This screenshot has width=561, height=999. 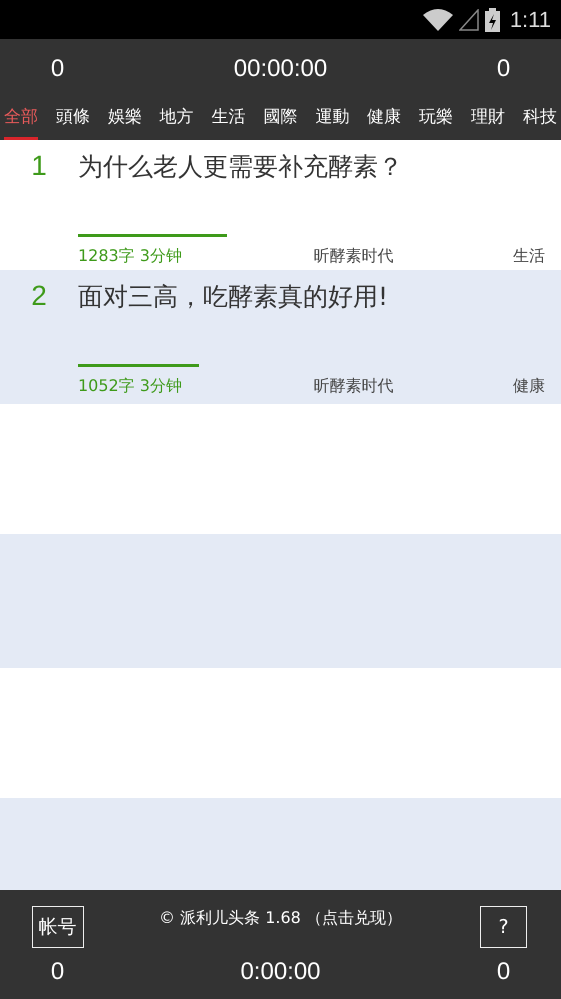 I want to click on category-tab: 健康, so click(x=384, y=119).